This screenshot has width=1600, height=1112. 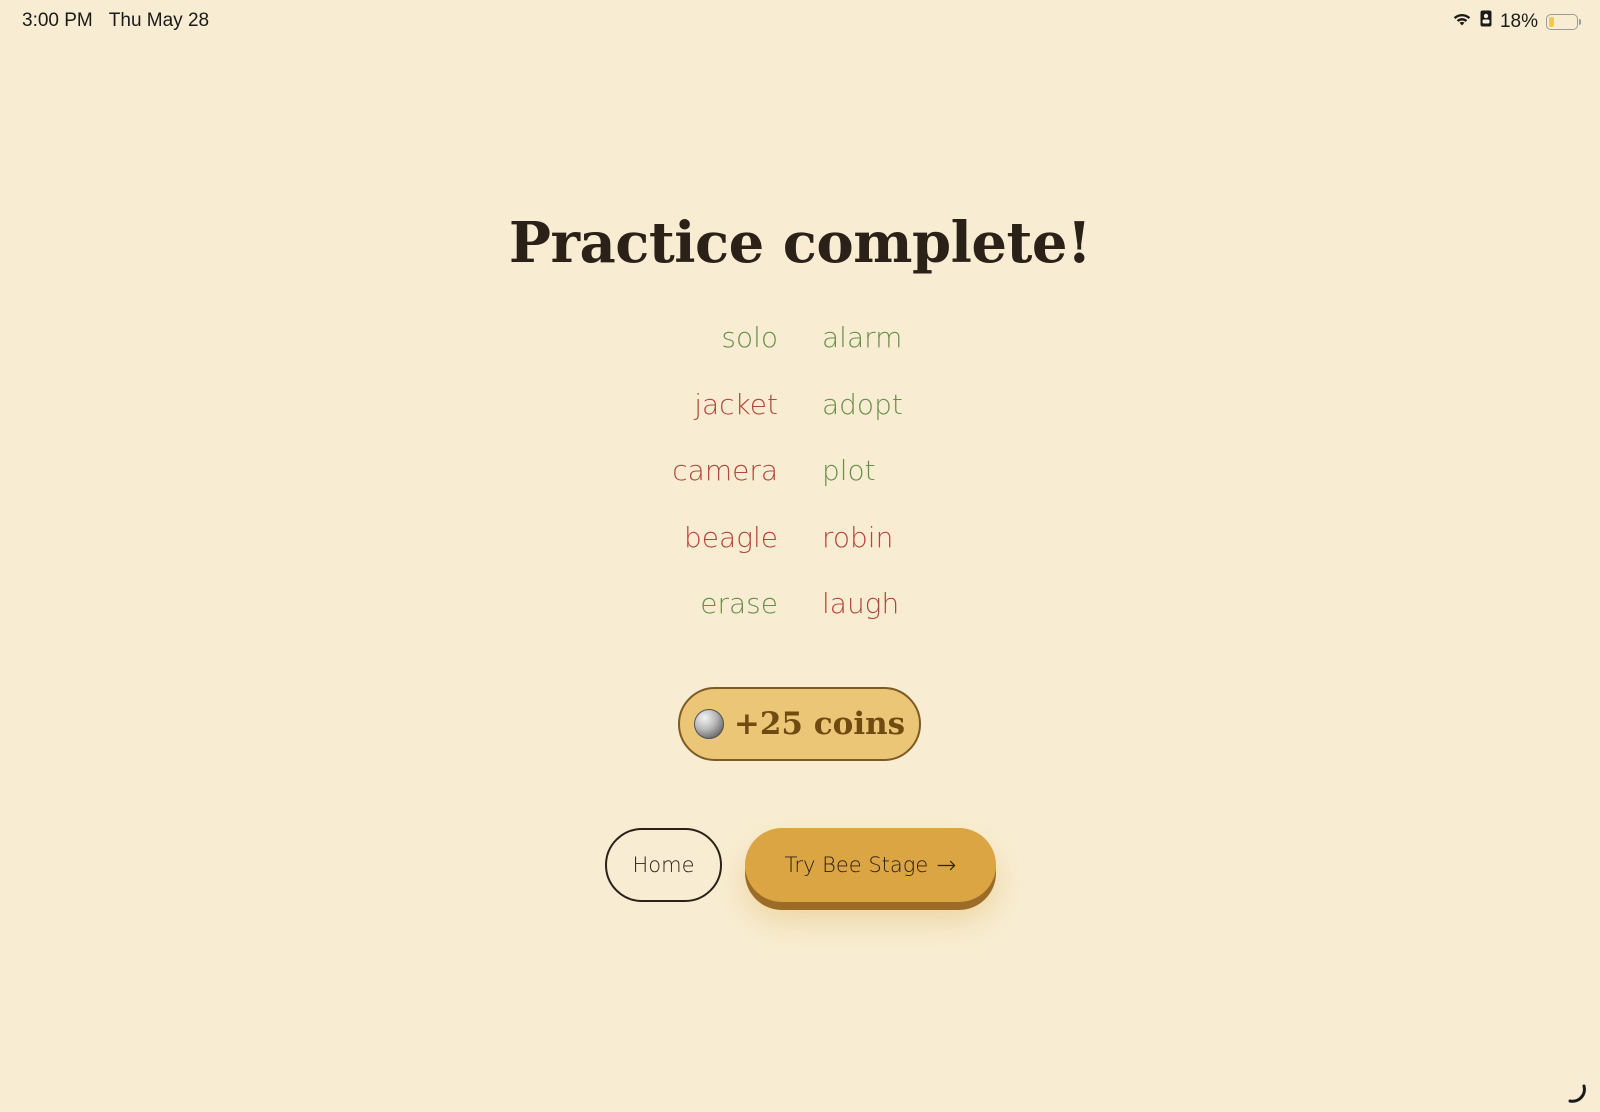 I want to click on coins-reward-badge: +25 coins, so click(x=799, y=724).